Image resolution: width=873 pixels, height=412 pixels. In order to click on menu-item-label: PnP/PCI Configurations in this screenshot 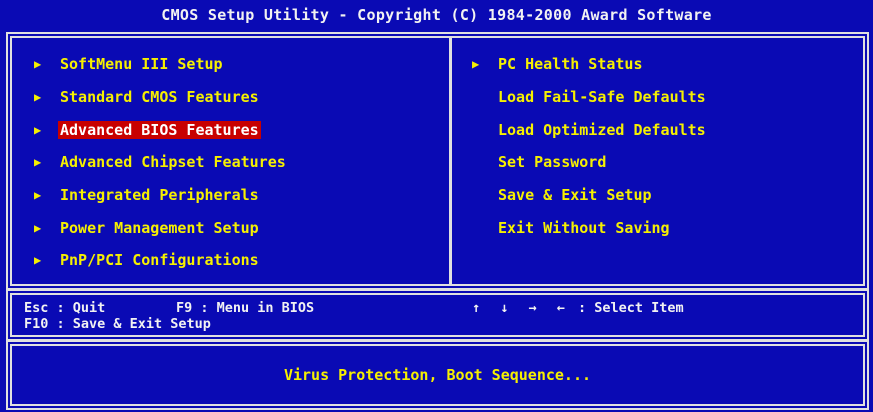, I will do `click(159, 260)`.